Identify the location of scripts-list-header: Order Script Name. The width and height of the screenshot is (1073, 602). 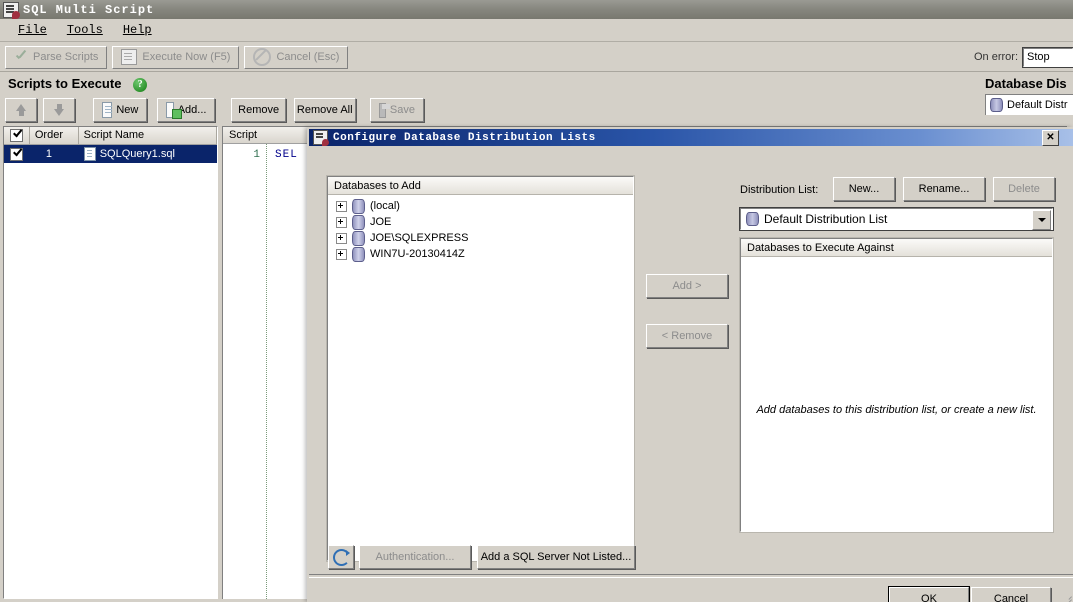
(110, 136).